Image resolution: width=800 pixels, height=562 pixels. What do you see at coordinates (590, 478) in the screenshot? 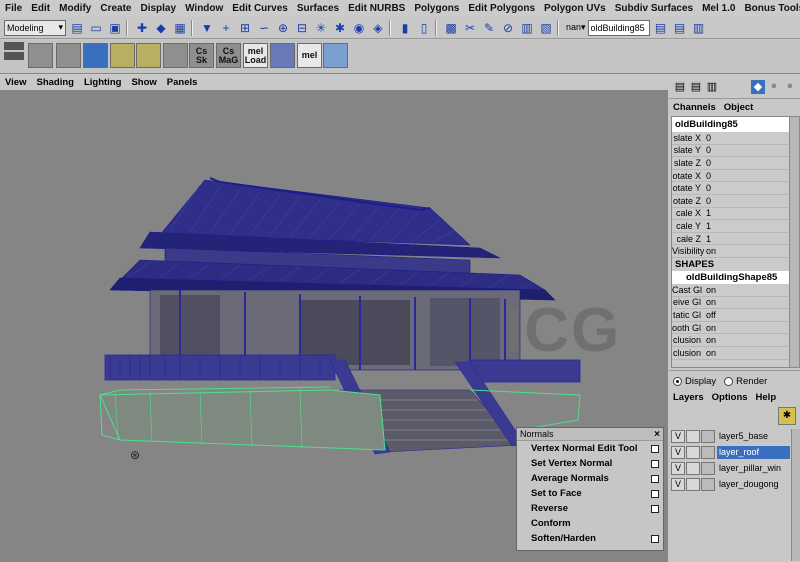
I see `normals-item-average-normals: Average Normals` at bounding box center [590, 478].